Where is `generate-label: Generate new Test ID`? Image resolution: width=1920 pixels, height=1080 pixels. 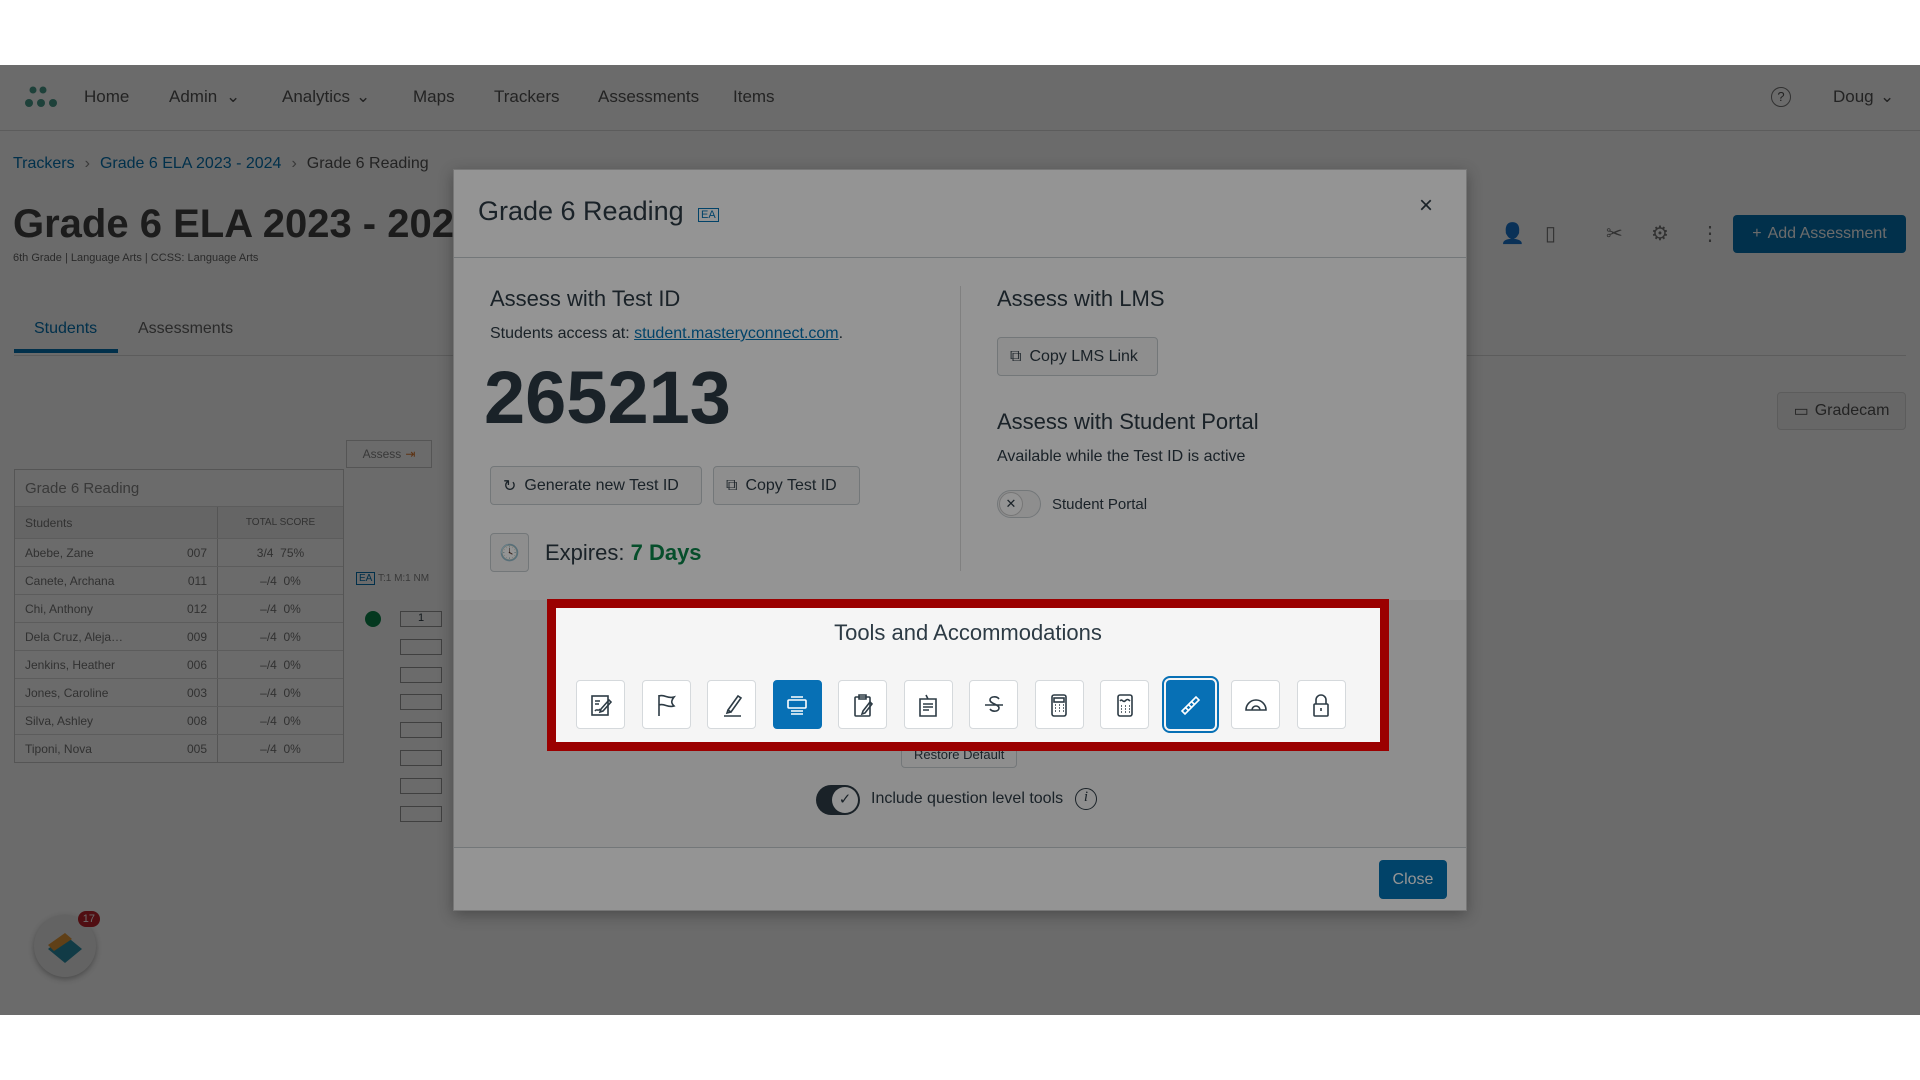
generate-label: Generate new Test ID is located at coordinates (601, 485).